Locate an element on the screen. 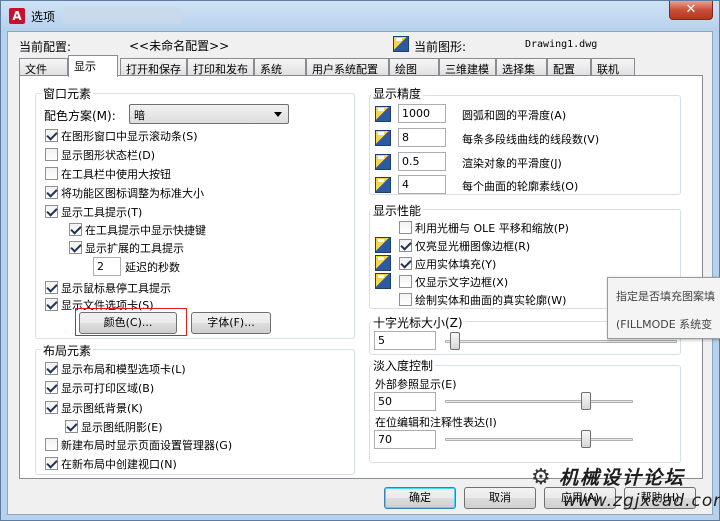  blurred-title-region is located at coordinates (122, 15).